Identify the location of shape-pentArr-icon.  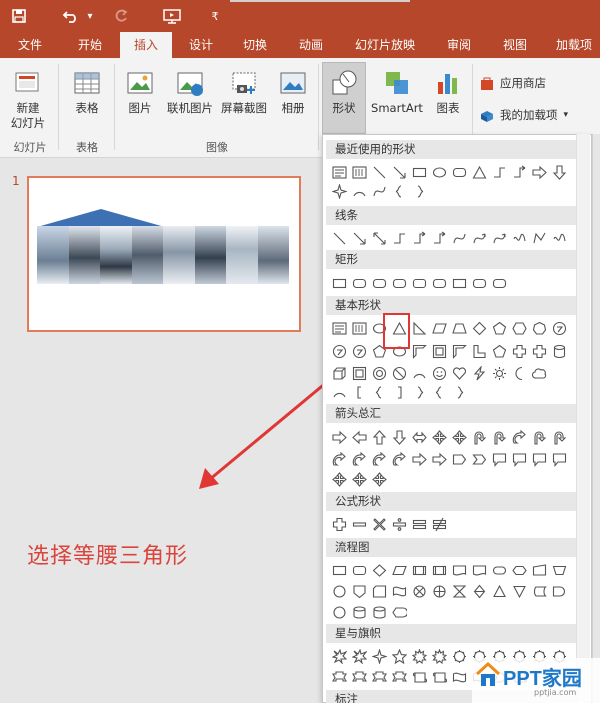
(459, 459).